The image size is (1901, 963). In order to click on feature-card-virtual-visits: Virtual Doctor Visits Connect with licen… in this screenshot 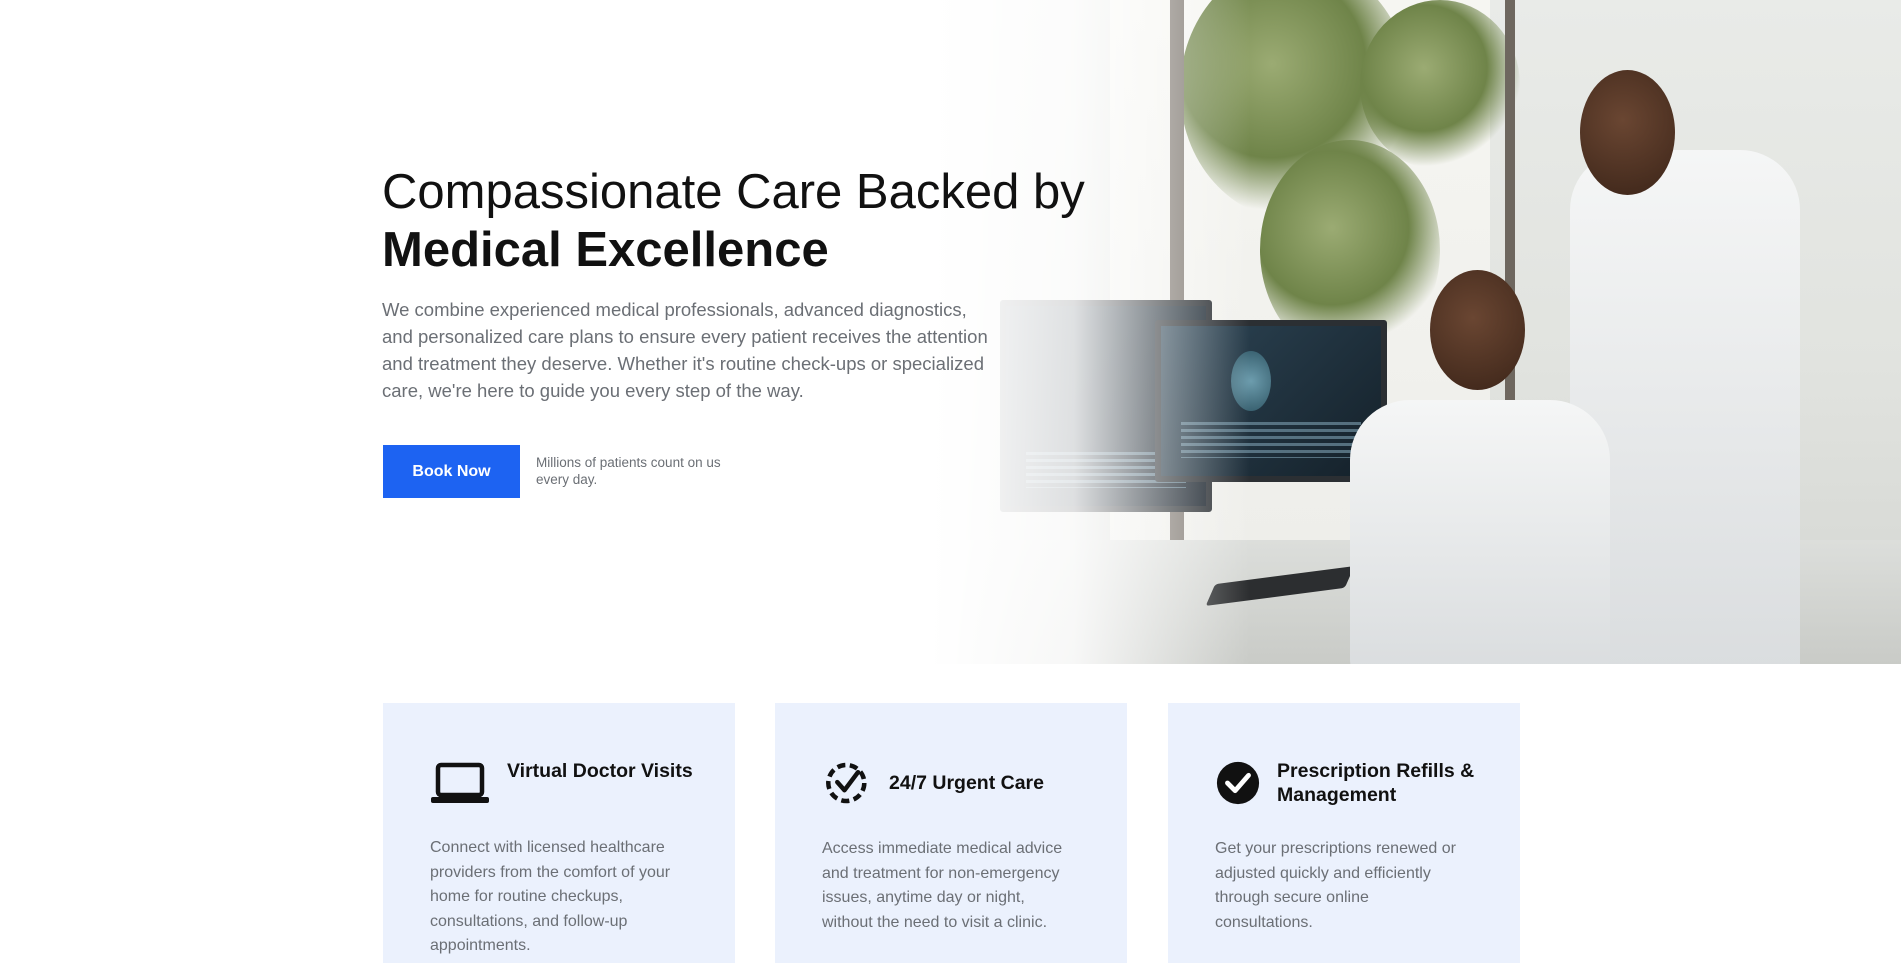, I will do `click(559, 833)`.